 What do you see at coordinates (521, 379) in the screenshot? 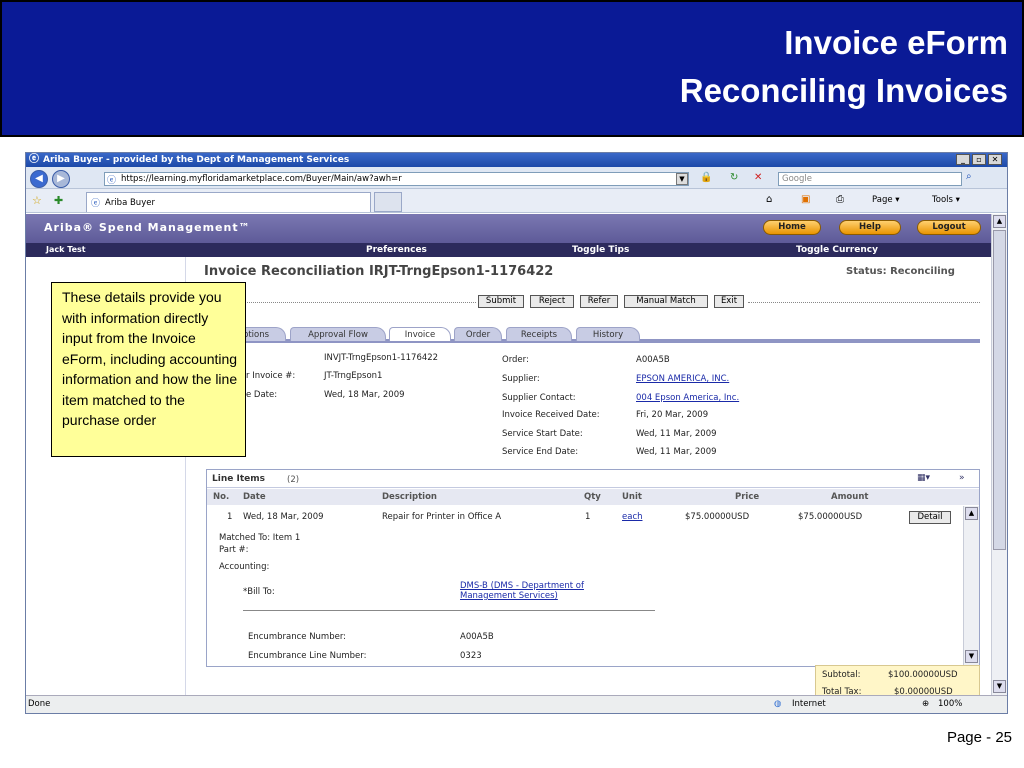
I see `supplier-label: Supplier:` at bounding box center [521, 379].